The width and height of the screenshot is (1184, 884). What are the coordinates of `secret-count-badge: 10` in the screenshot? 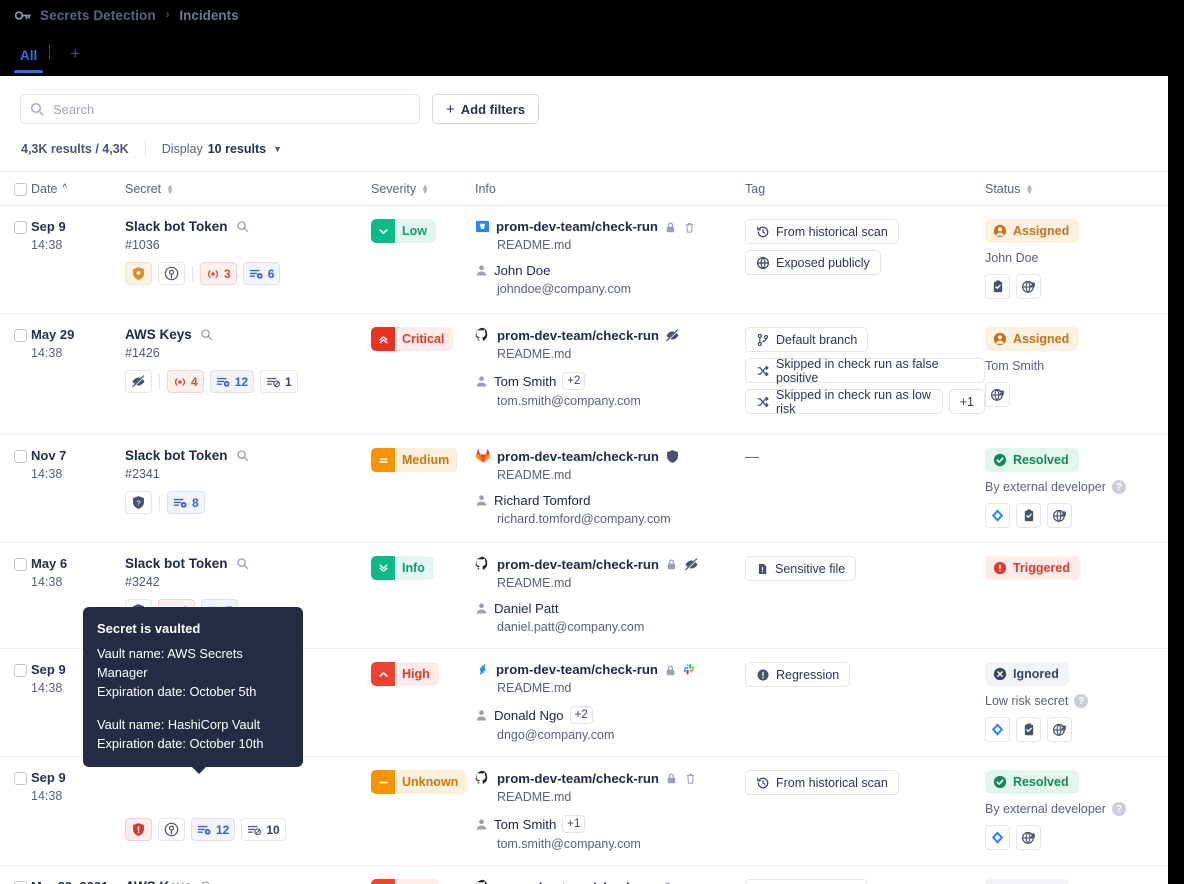 It's located at (263, 829).